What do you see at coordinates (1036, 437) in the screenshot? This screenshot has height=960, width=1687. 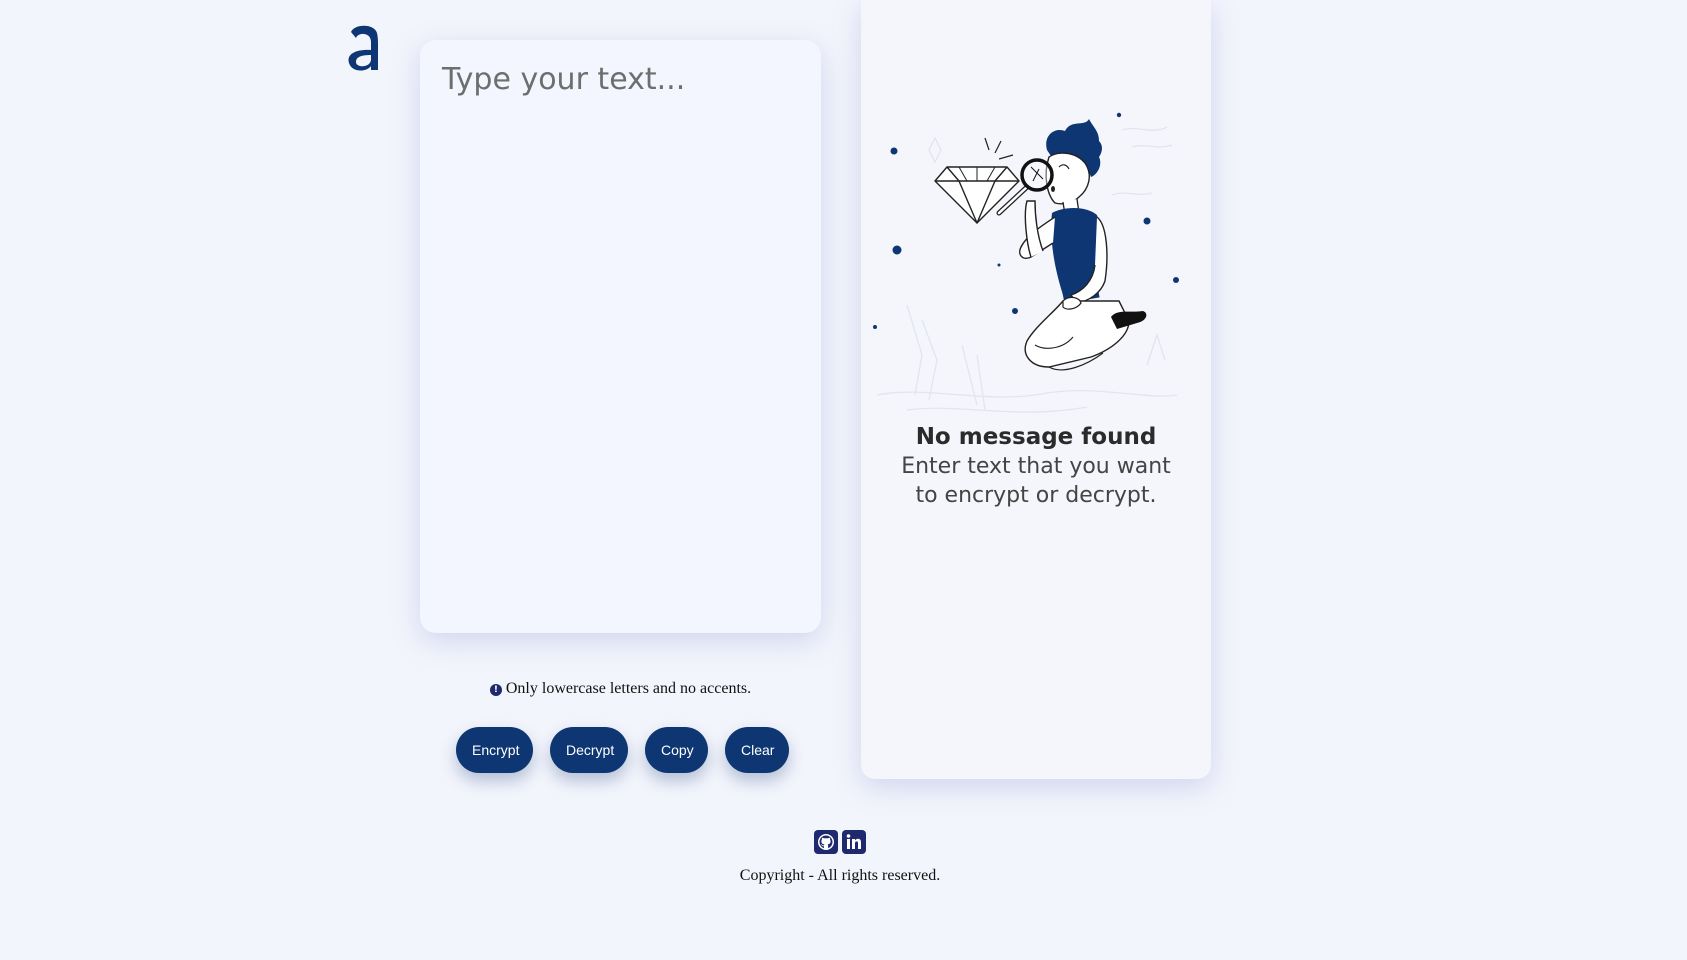 I see `output-title: No message found` at bounding box center [1036, 437].